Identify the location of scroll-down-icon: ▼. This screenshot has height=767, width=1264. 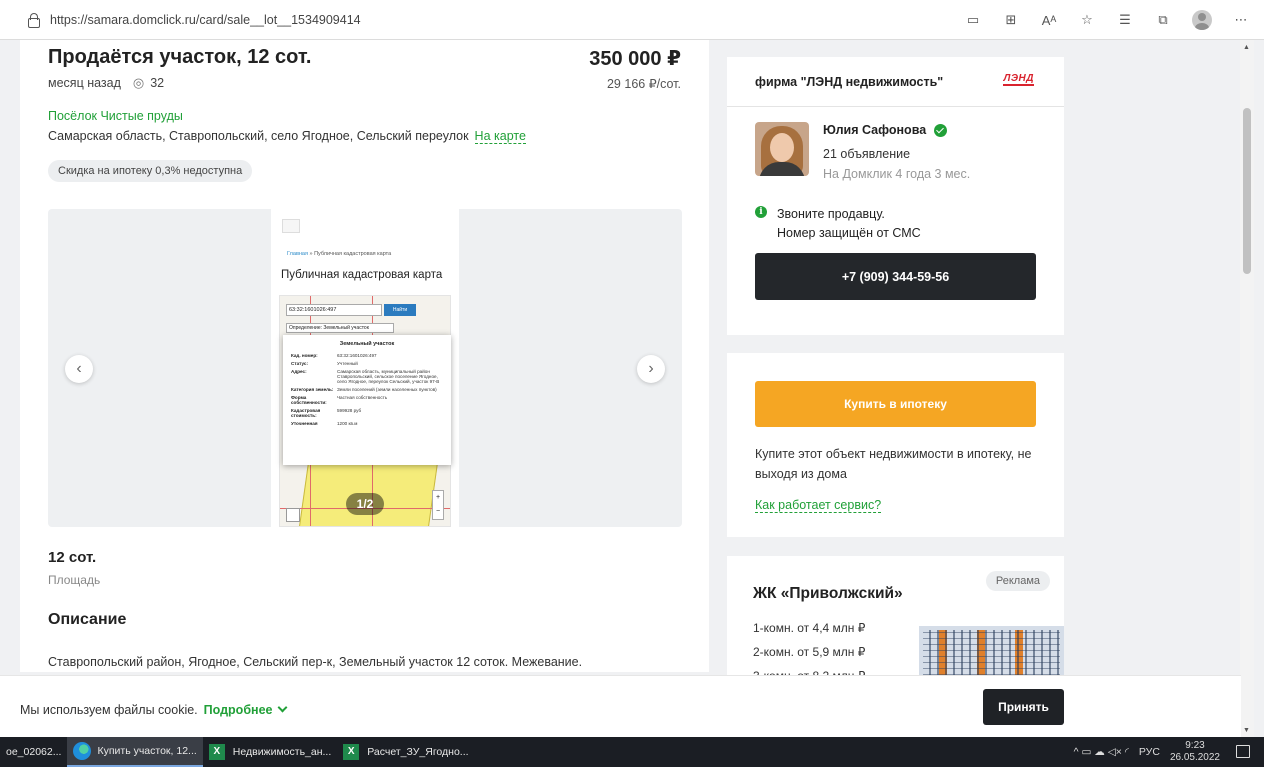
(1246, 730).